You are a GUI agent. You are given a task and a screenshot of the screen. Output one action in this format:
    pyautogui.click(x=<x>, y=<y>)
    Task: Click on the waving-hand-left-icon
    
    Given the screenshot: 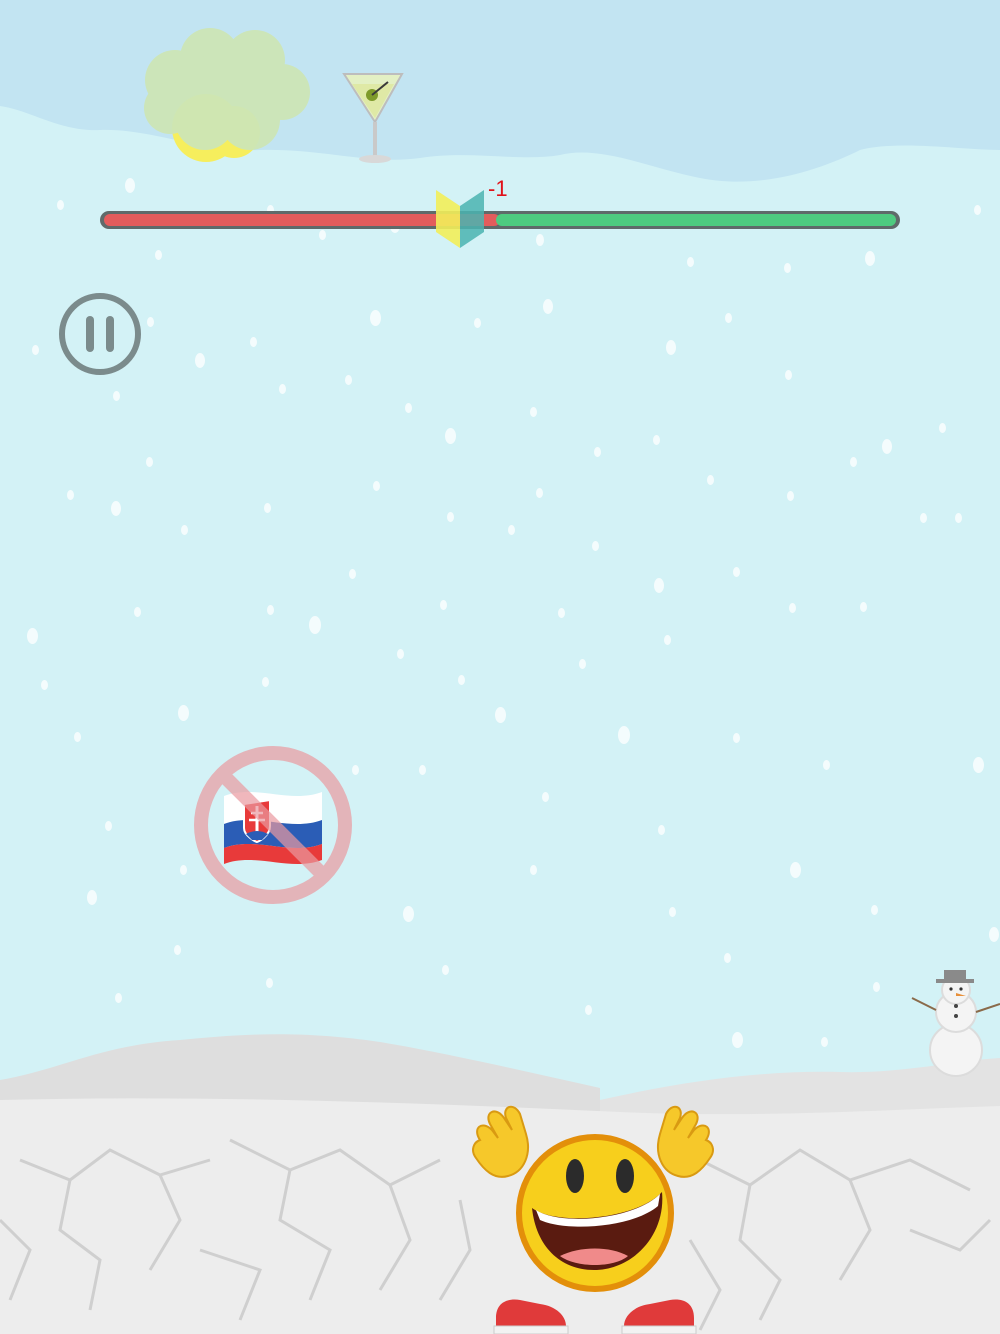 What is the action you would take?
    pyautogui.click(x=500, y=1141)
    